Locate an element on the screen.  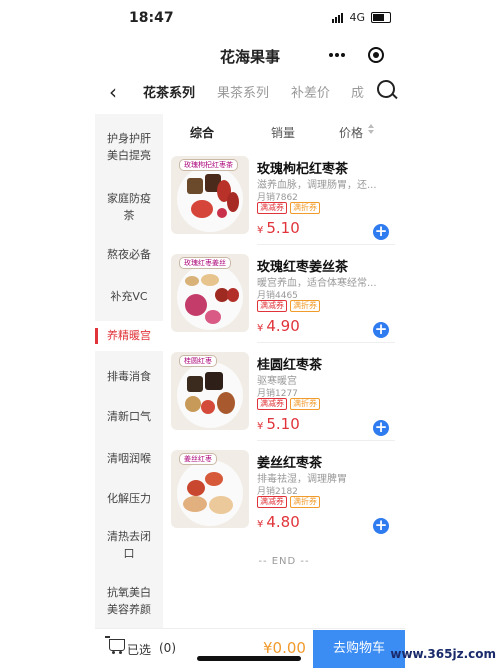
category-tabs: ‹ 花茶系列 果茶系列 补差价 成 is located at coordinates (250, 91).